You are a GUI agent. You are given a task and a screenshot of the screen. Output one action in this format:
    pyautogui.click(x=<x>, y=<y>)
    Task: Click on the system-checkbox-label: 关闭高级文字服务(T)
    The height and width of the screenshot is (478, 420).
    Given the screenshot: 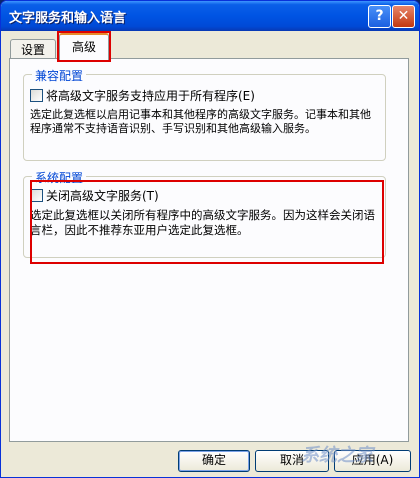 What is the action you would take?
    pyautogui.click(x=102, y=196)
    